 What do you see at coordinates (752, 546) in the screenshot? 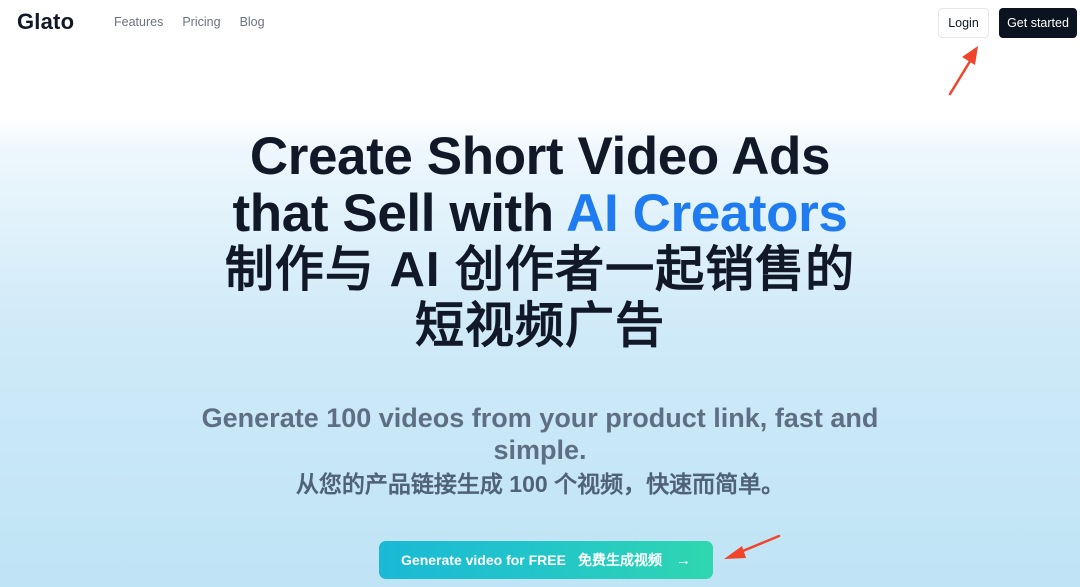
I see `annotation-arrow-cta` at bounding box center [752, 546].